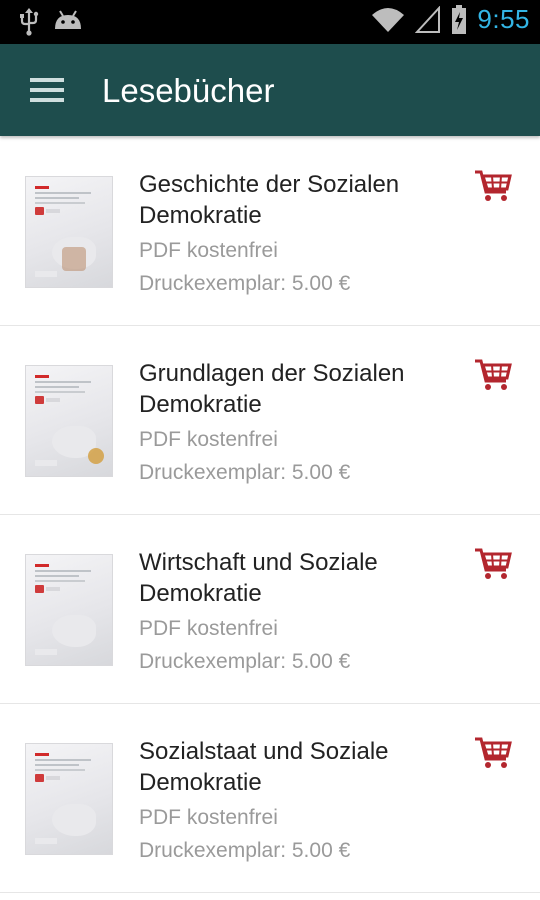 The width and height of the screenshot is (540, 900). I want to click on book-title: Wirtschaft und Soziale Demokratie, so click(258, 578).